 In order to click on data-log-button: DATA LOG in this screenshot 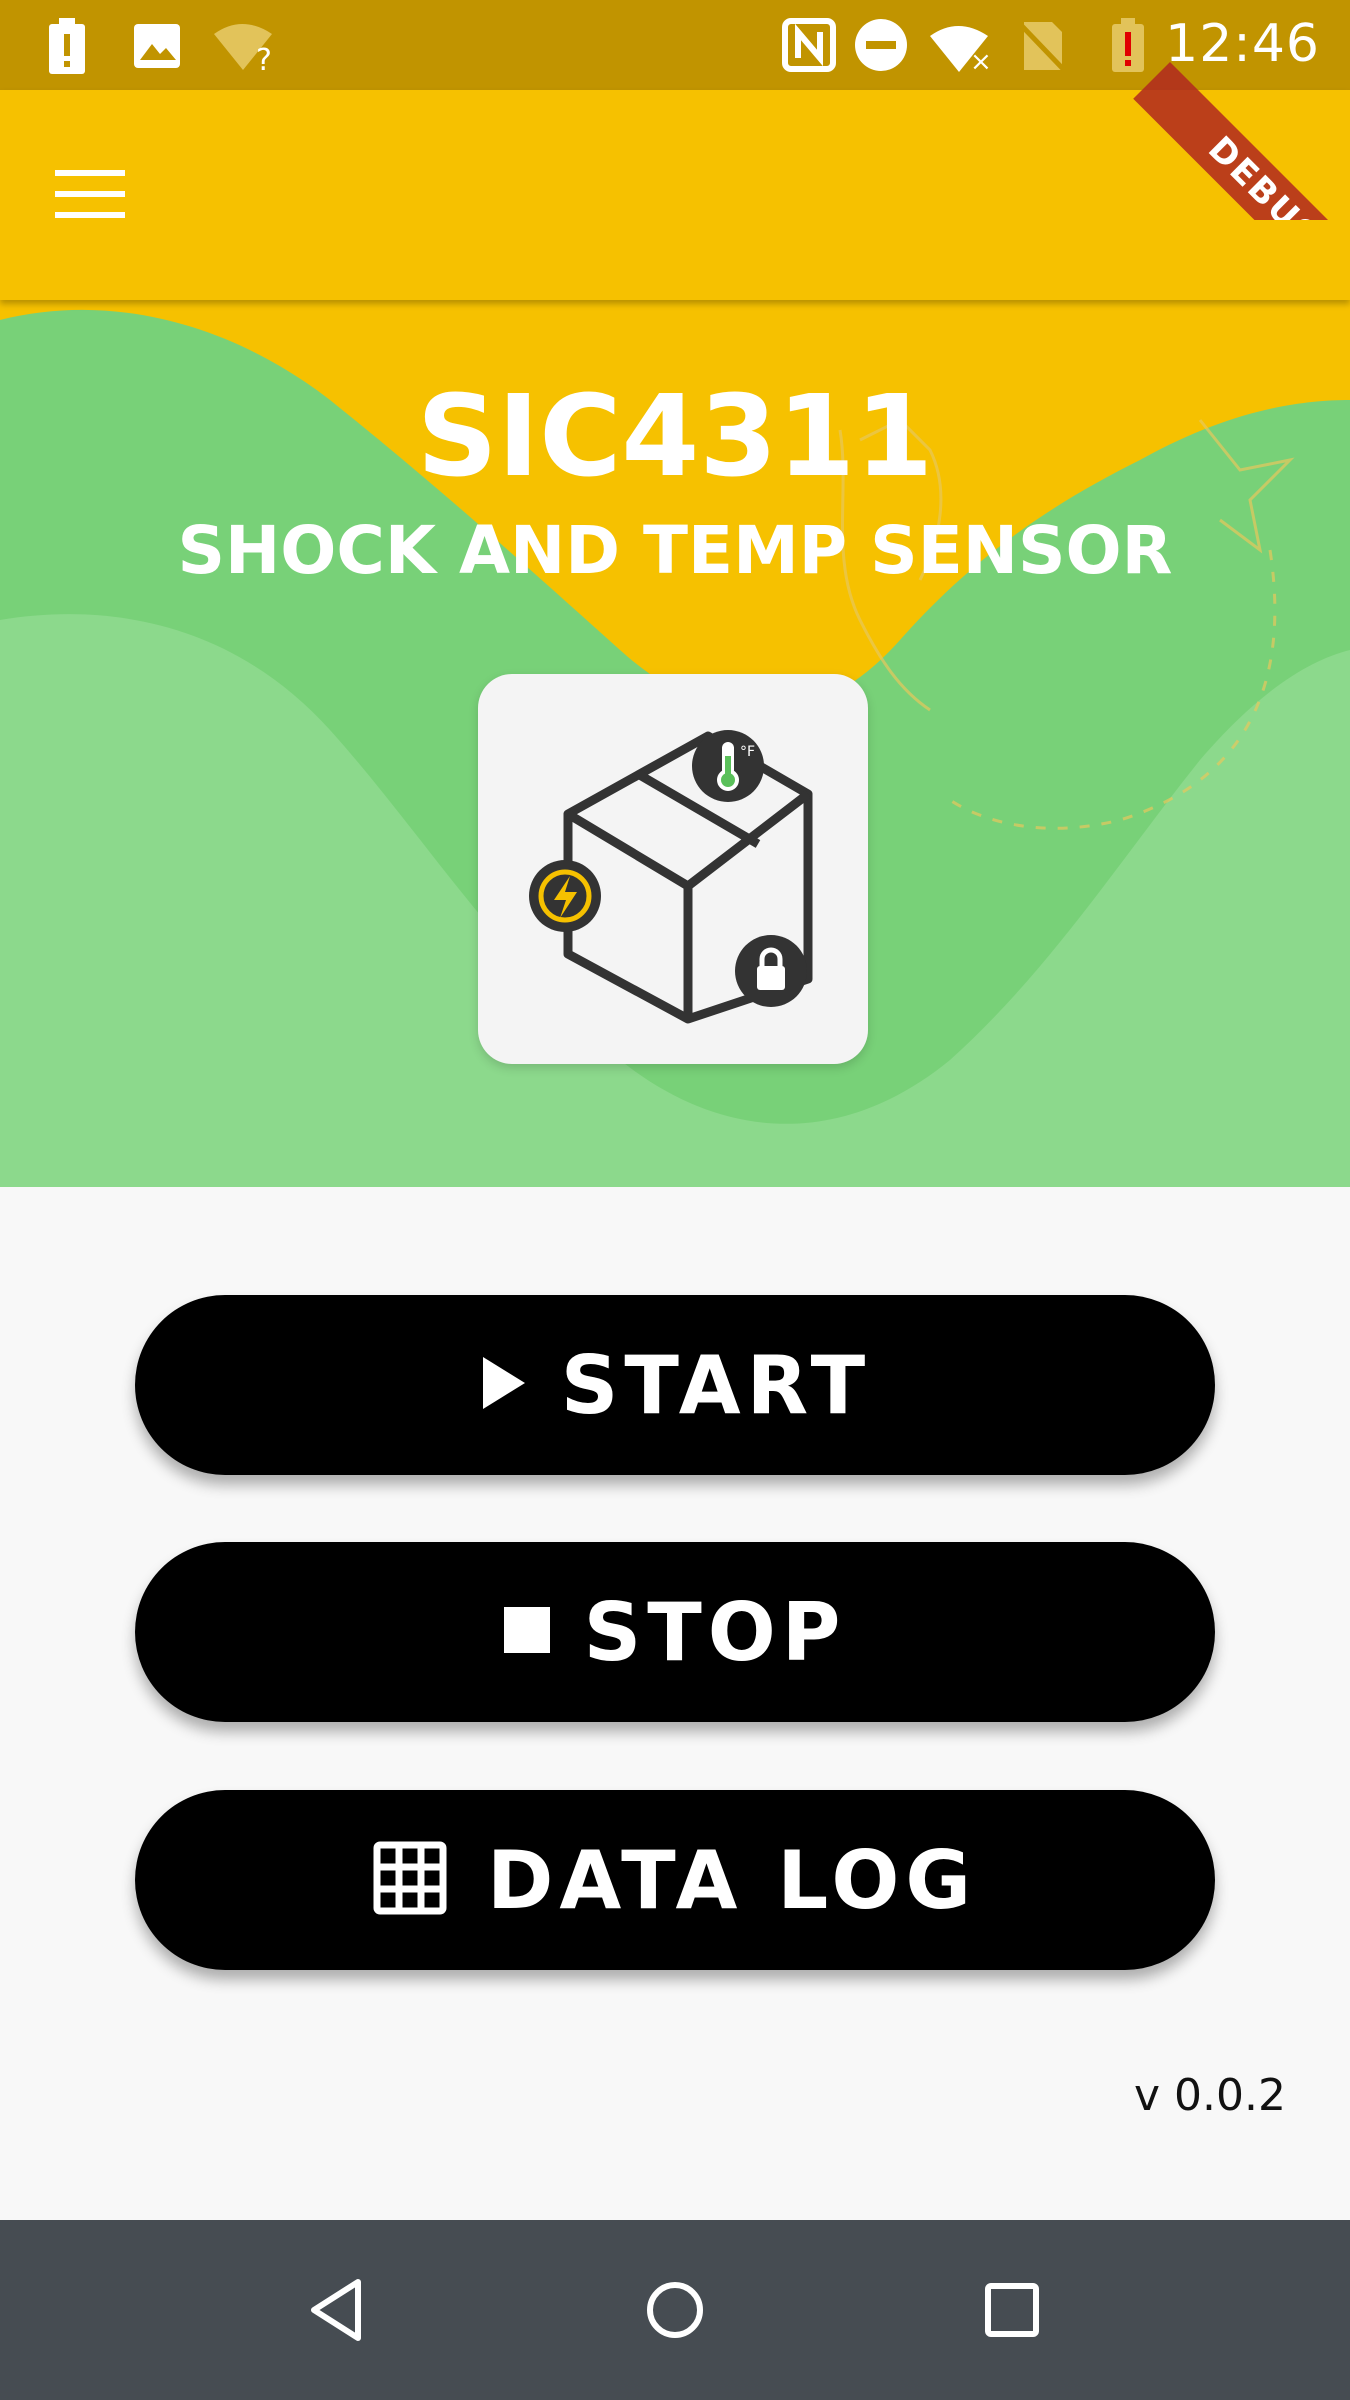, I will do `click(675, 1880)`.